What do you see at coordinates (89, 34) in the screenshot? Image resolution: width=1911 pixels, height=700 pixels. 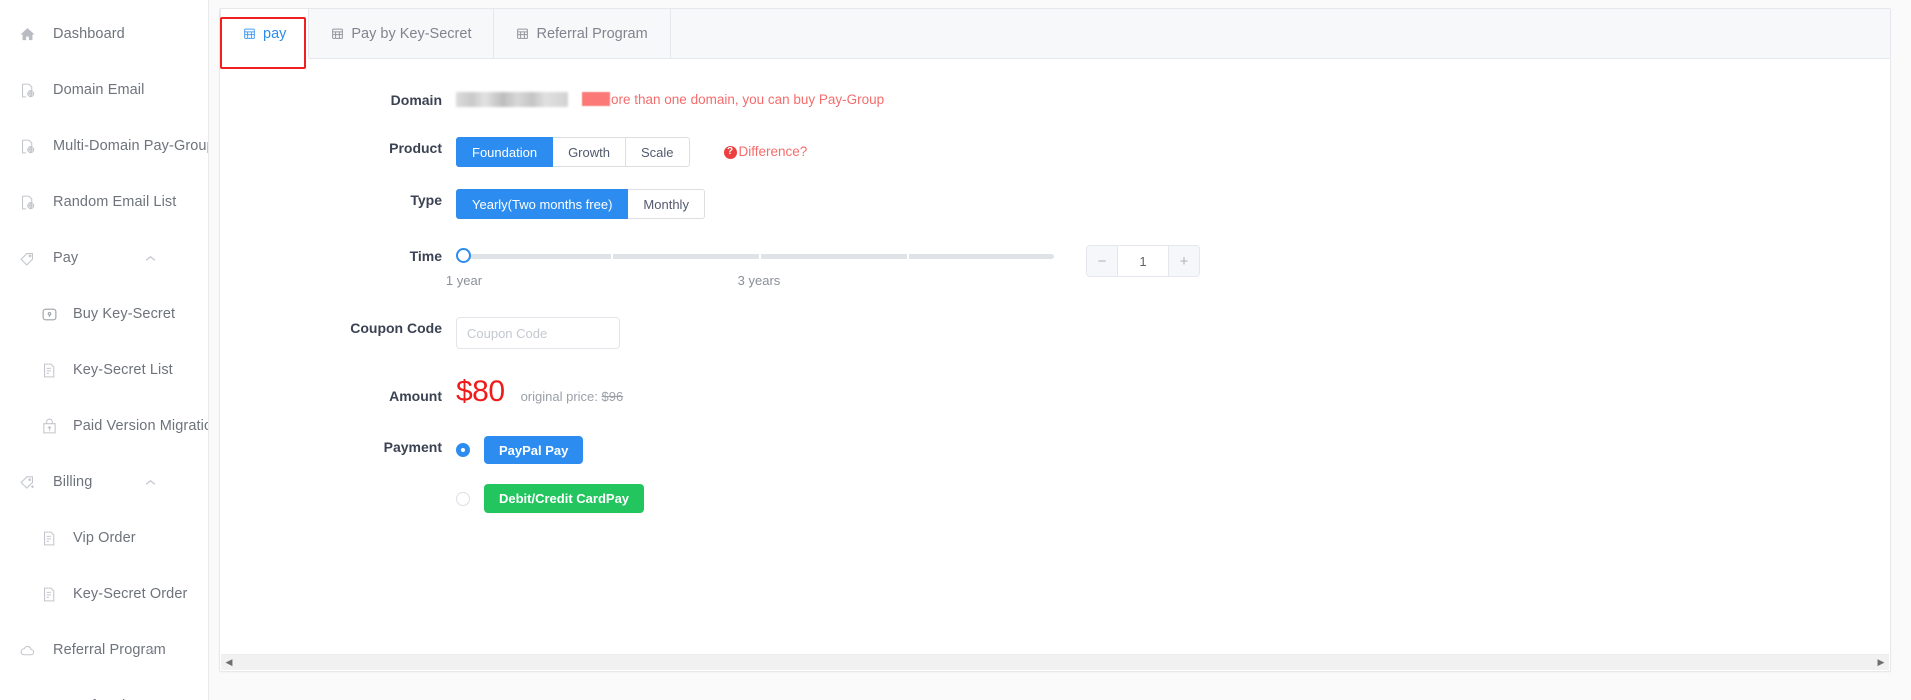 I see `sidebar-item-label: Dashboard` at bounding box center [89, 34].